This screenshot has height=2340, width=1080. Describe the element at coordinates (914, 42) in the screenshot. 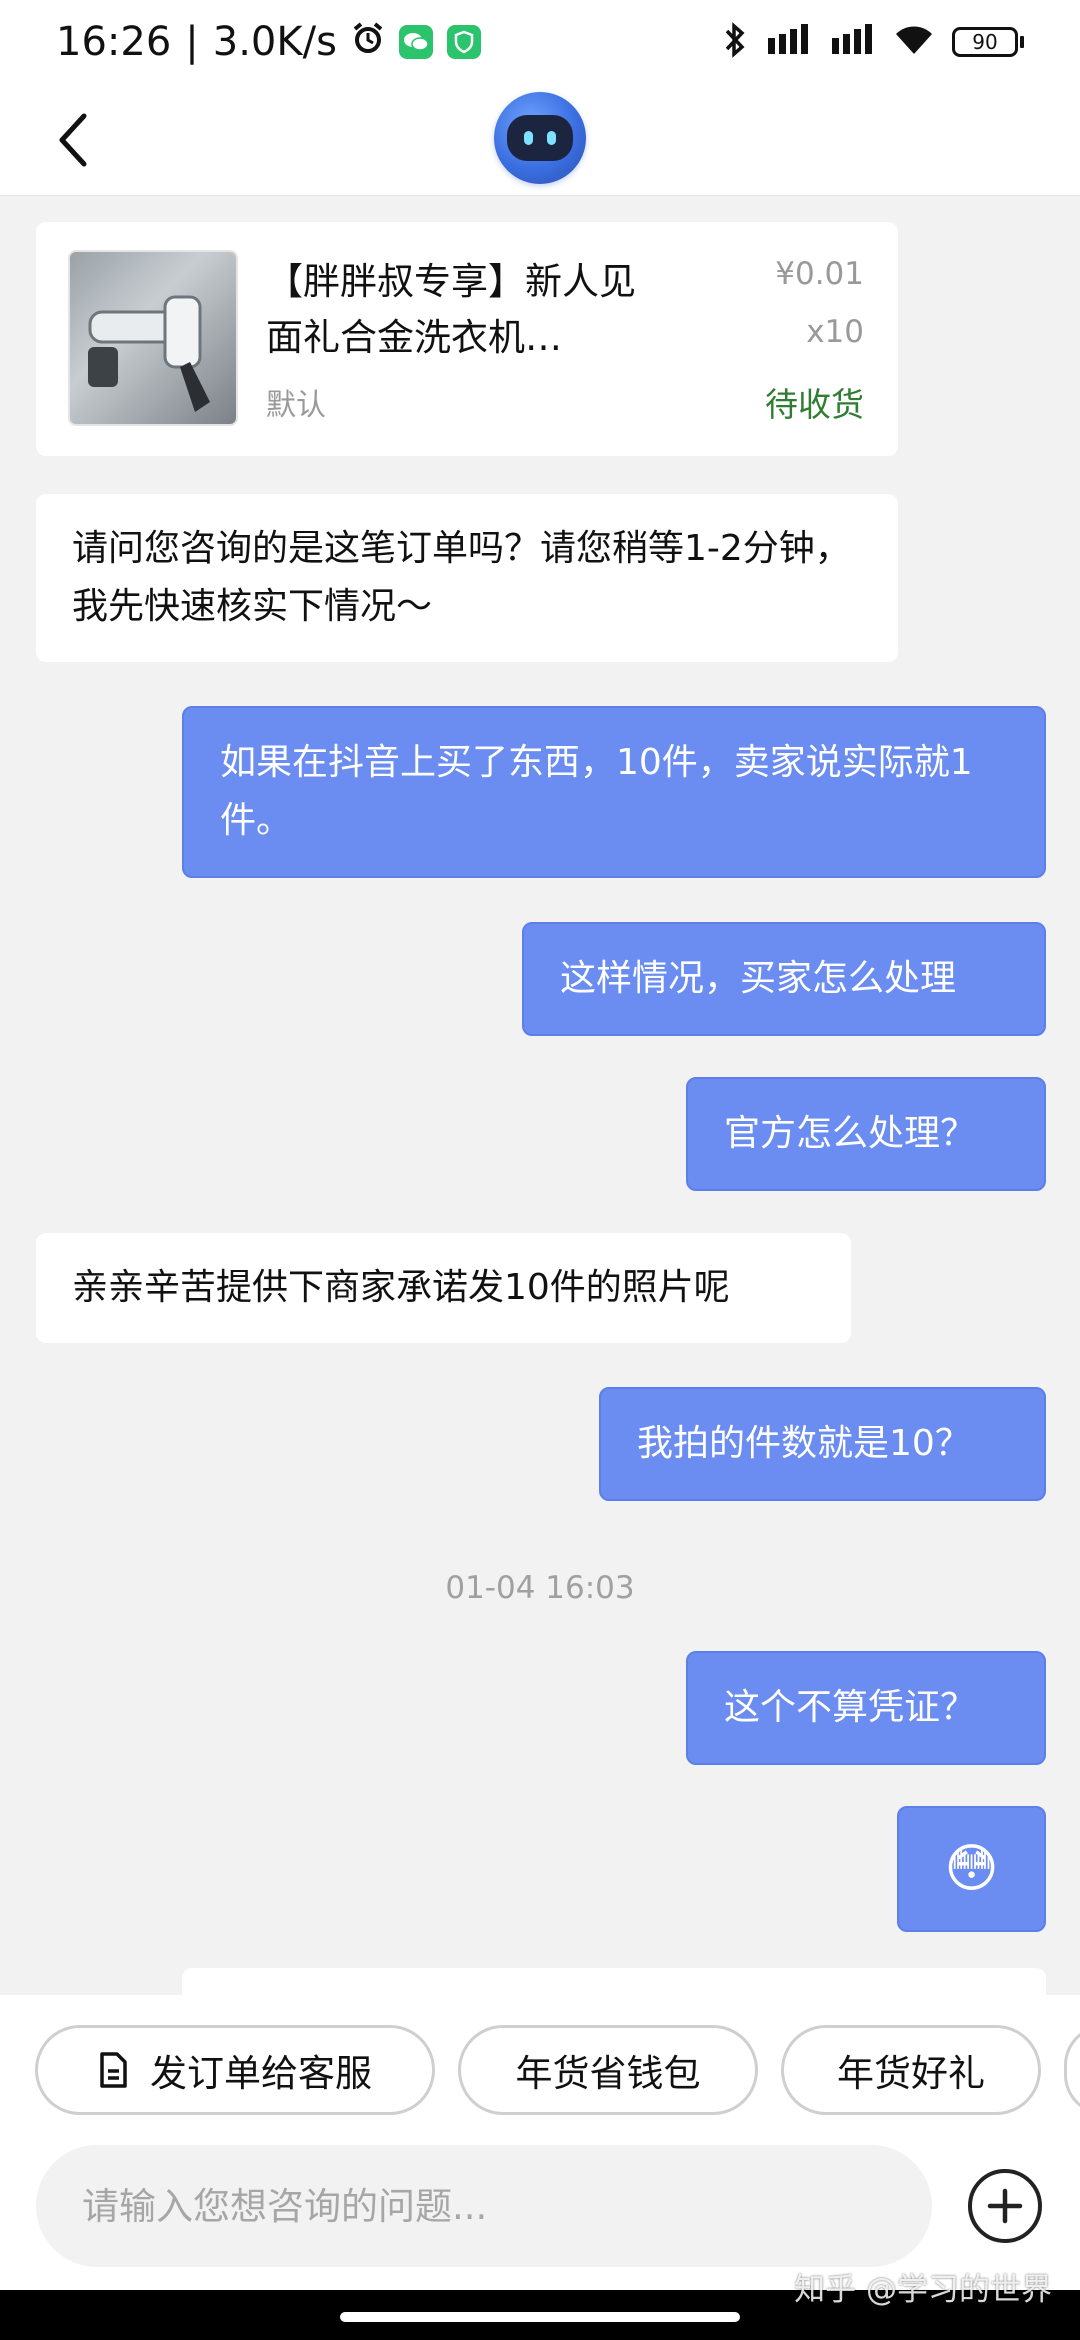

I see `wifi-icon` at that location.